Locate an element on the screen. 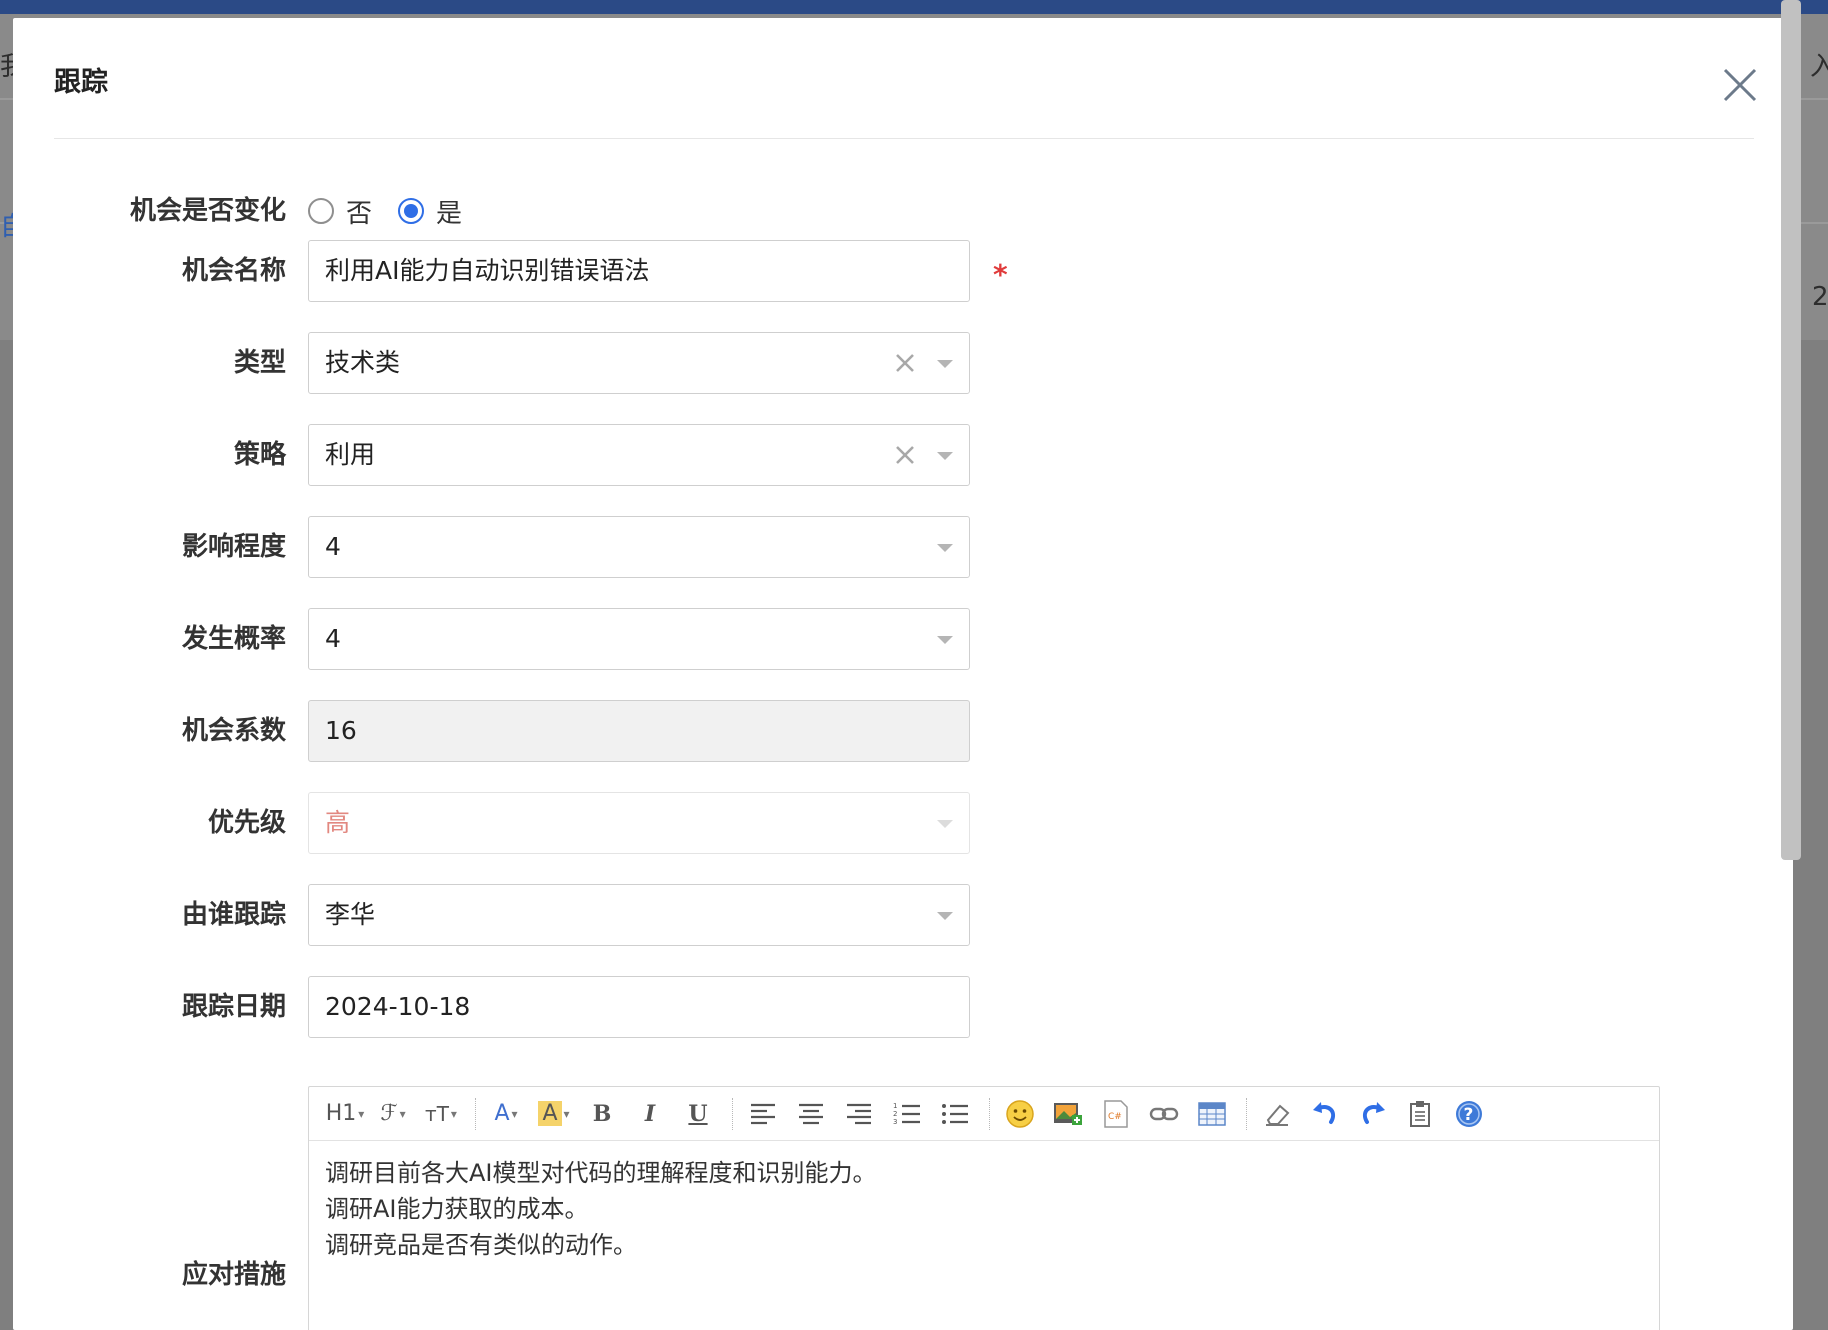 This screenshot has height=1330, width=1828. align-center-icon is located at coordinates (811, 1113).